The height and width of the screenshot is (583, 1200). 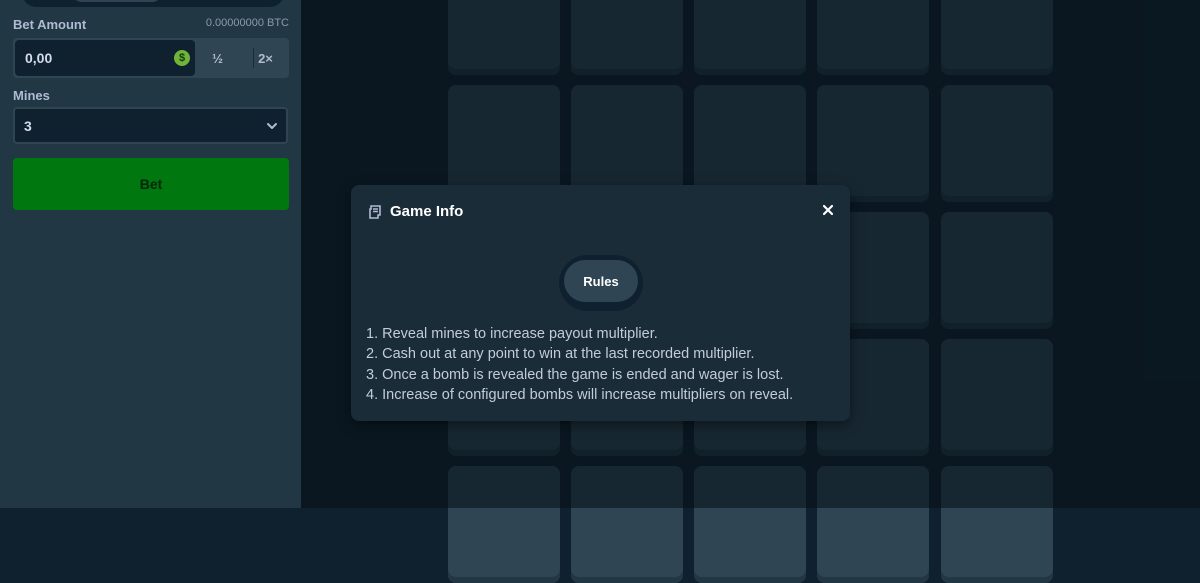 What do you see at coordinates (31, 95) in the screenshot?
I see `mines-label: Mines` at bounding box center [31, 95].